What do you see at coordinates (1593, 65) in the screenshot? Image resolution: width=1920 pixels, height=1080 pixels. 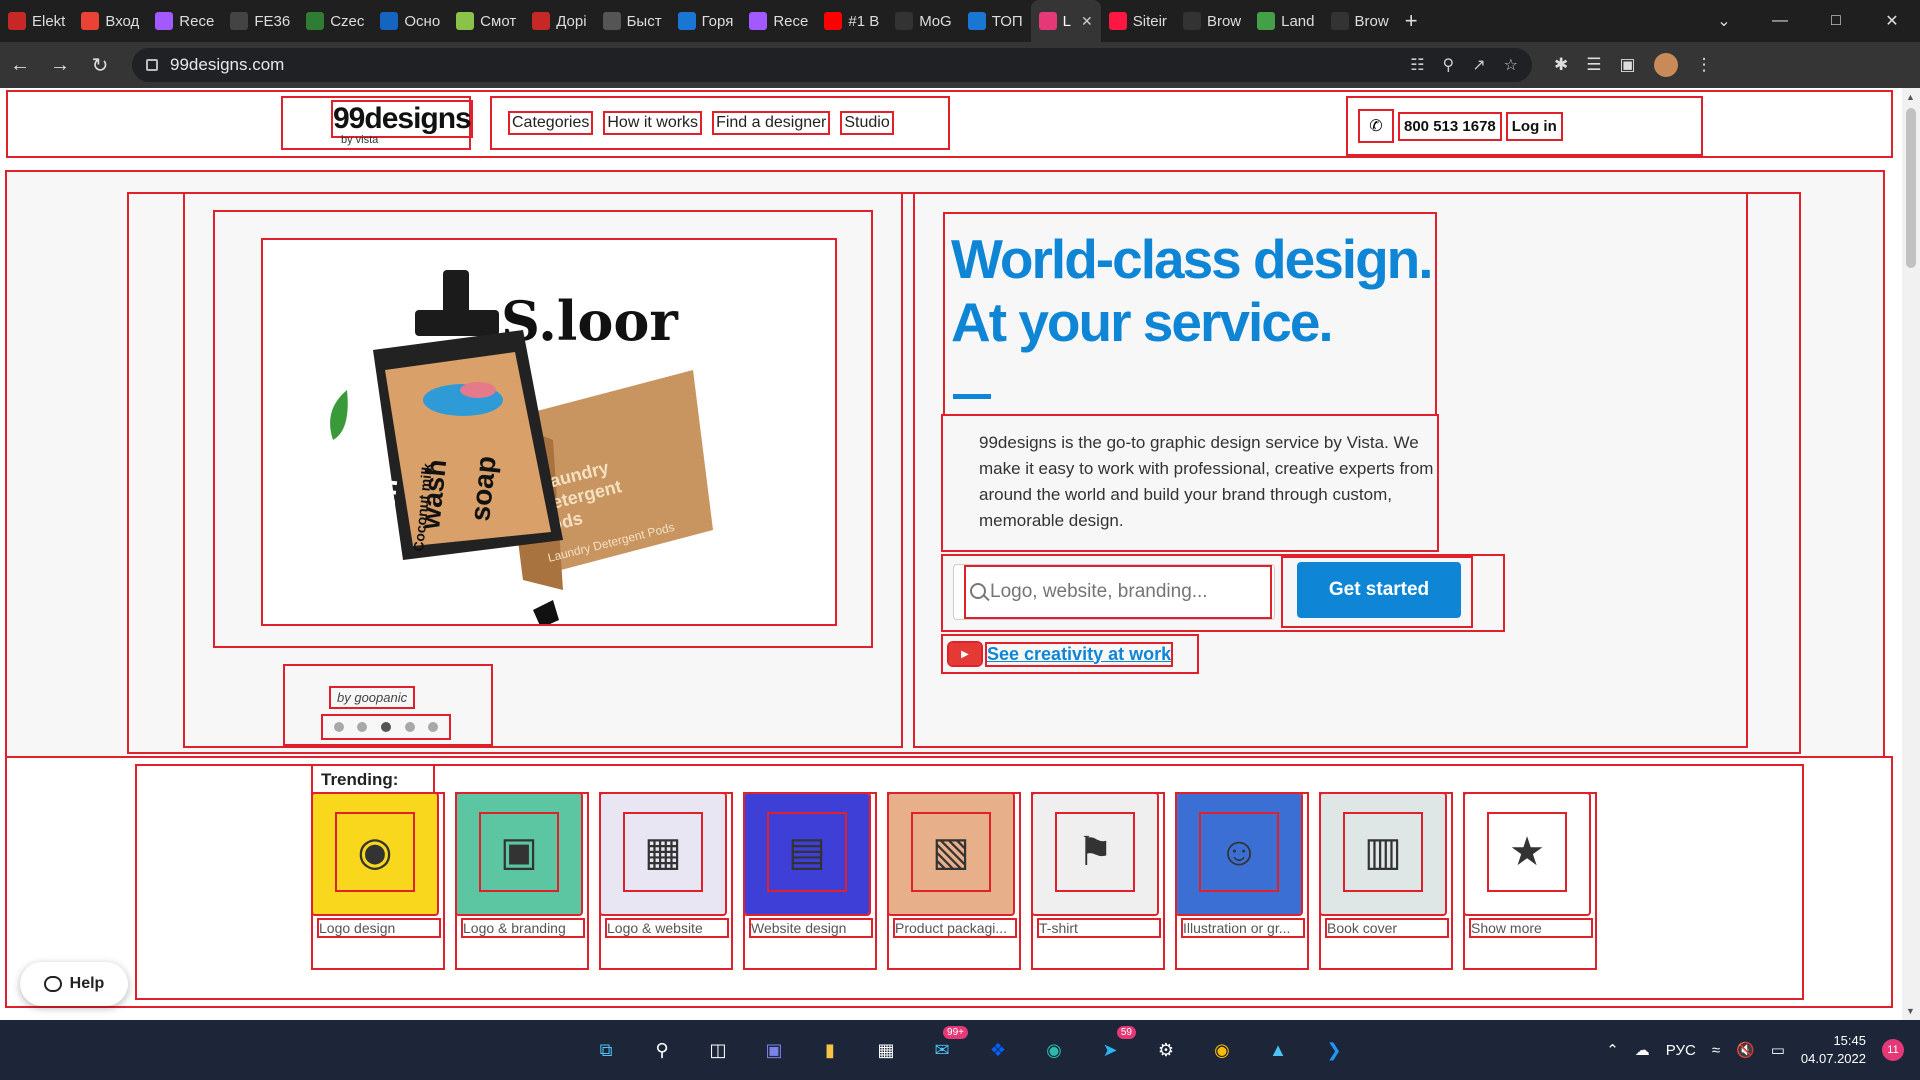 I see `media-icon: ☰` at bounding box center [1593, 65].